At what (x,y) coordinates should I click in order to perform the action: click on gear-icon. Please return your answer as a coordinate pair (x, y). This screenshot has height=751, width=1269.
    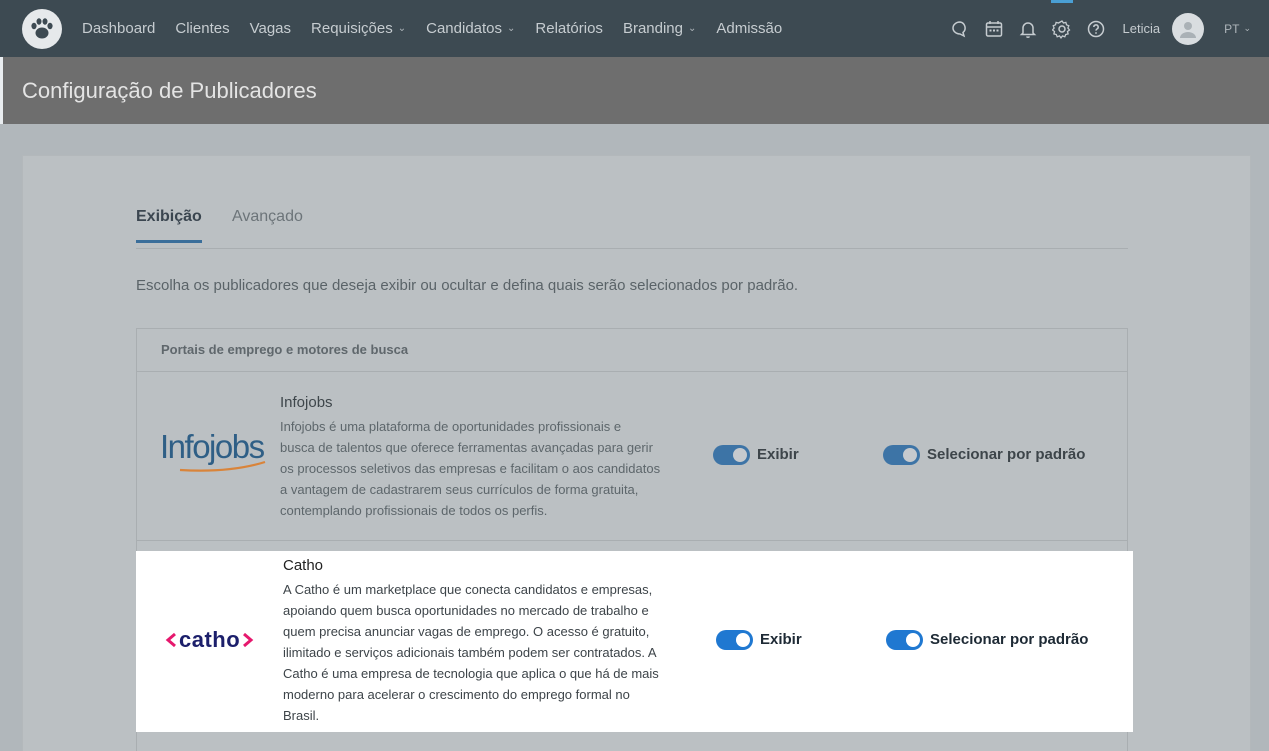
    Looking at the image, I should click on (1062, 28).